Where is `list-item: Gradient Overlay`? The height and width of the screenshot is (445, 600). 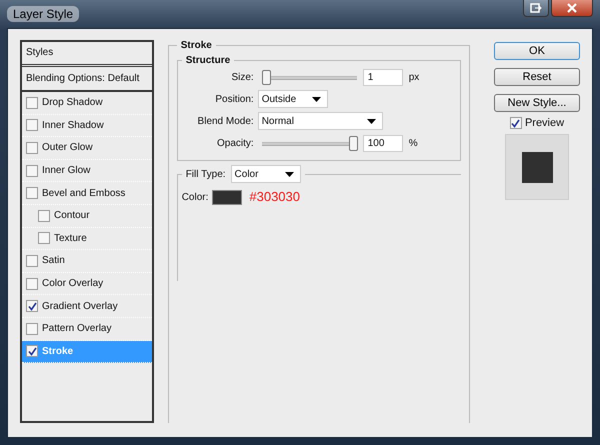 list-item: Gradient Overlay is located at coordinates (87, 306).